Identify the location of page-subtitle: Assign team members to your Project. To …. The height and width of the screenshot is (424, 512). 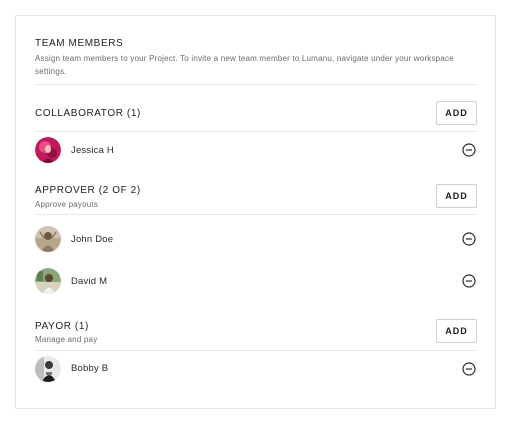
(244, 65).